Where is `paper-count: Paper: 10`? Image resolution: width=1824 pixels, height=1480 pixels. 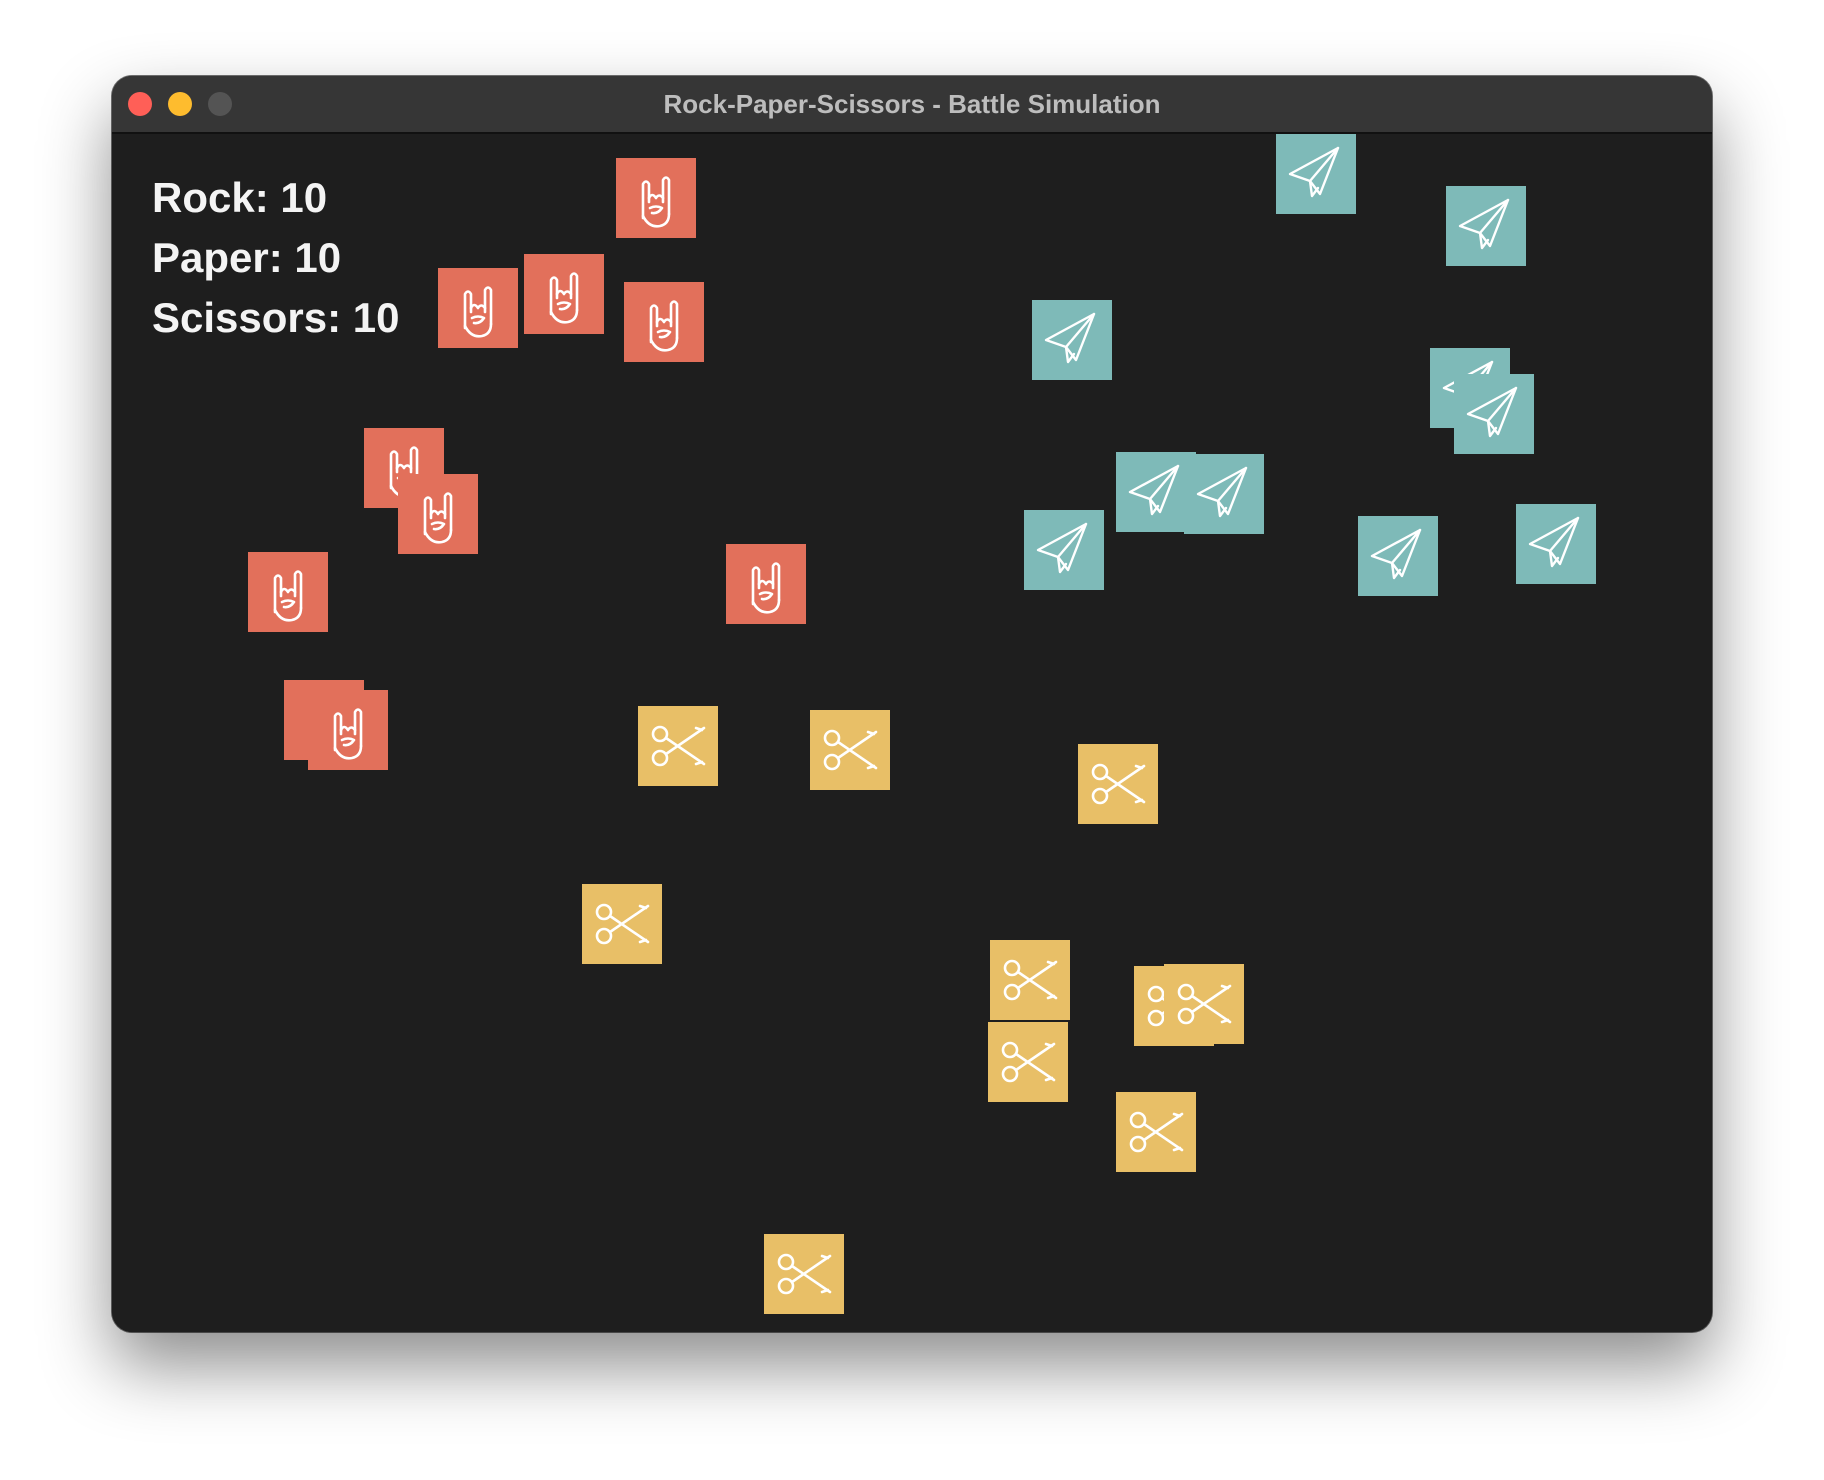
paper-count: Paper: 10 is located at coordinates (247, 257).